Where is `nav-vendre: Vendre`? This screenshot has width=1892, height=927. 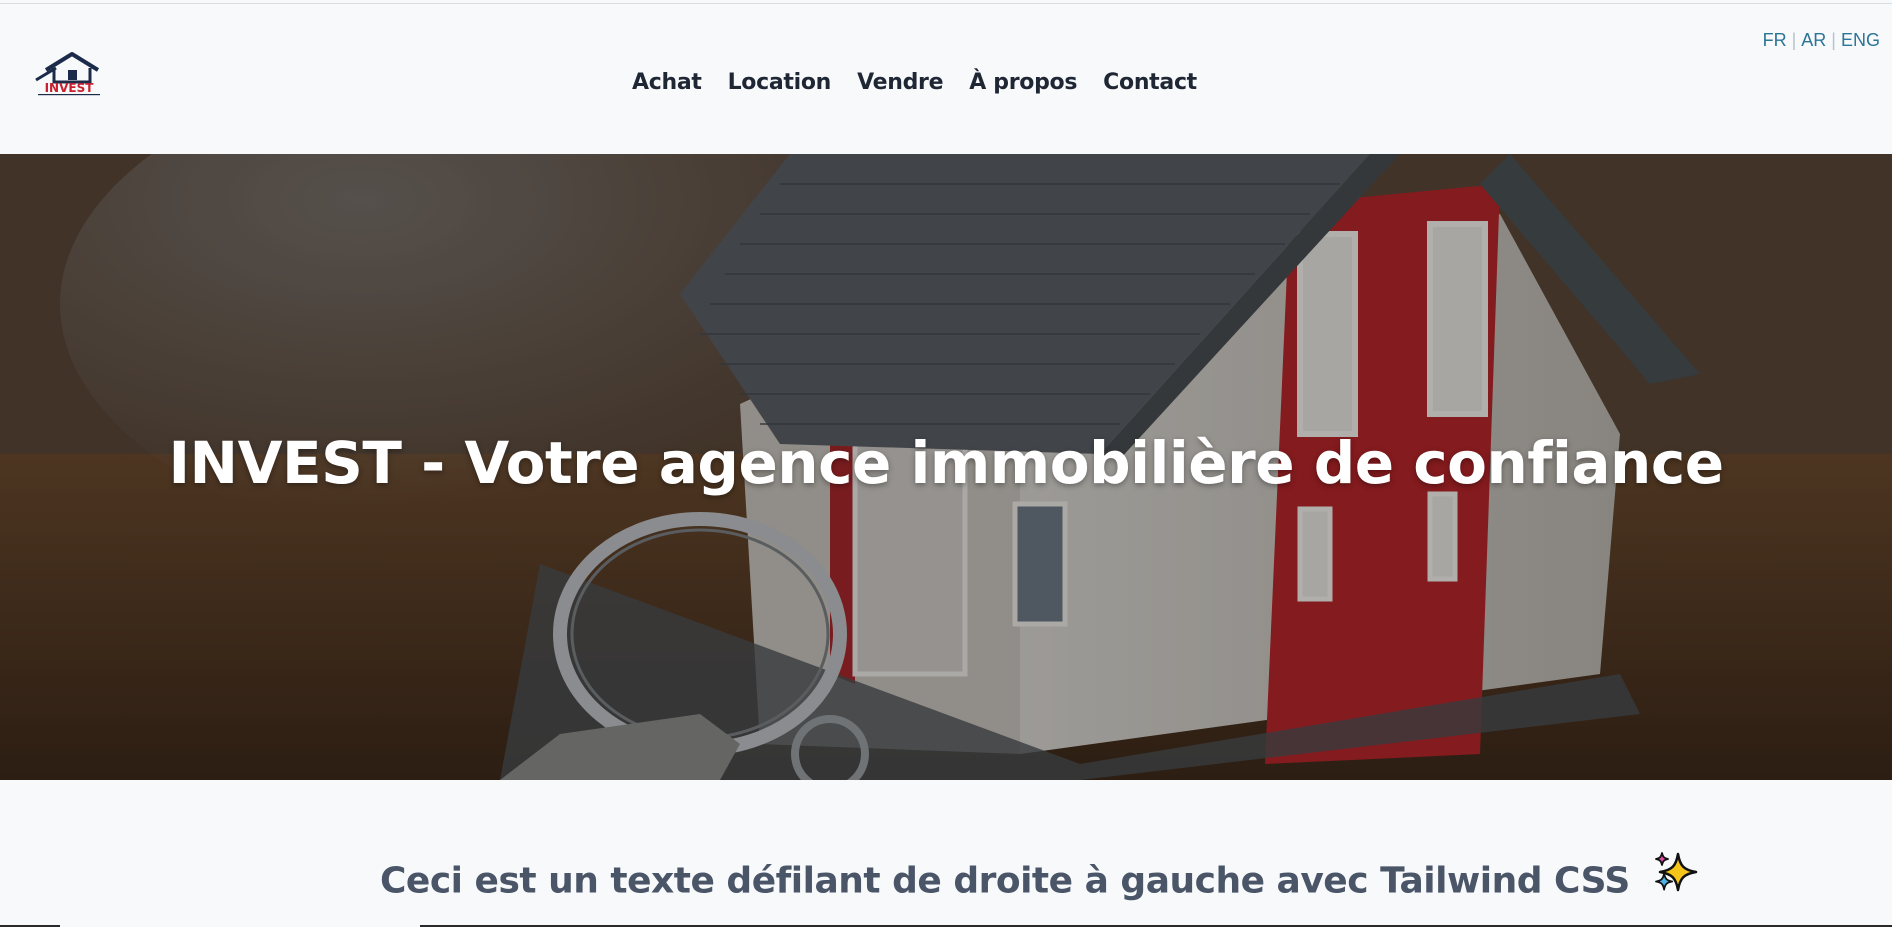 nav-vendre: Vendre is located at coordinates (900, 82).